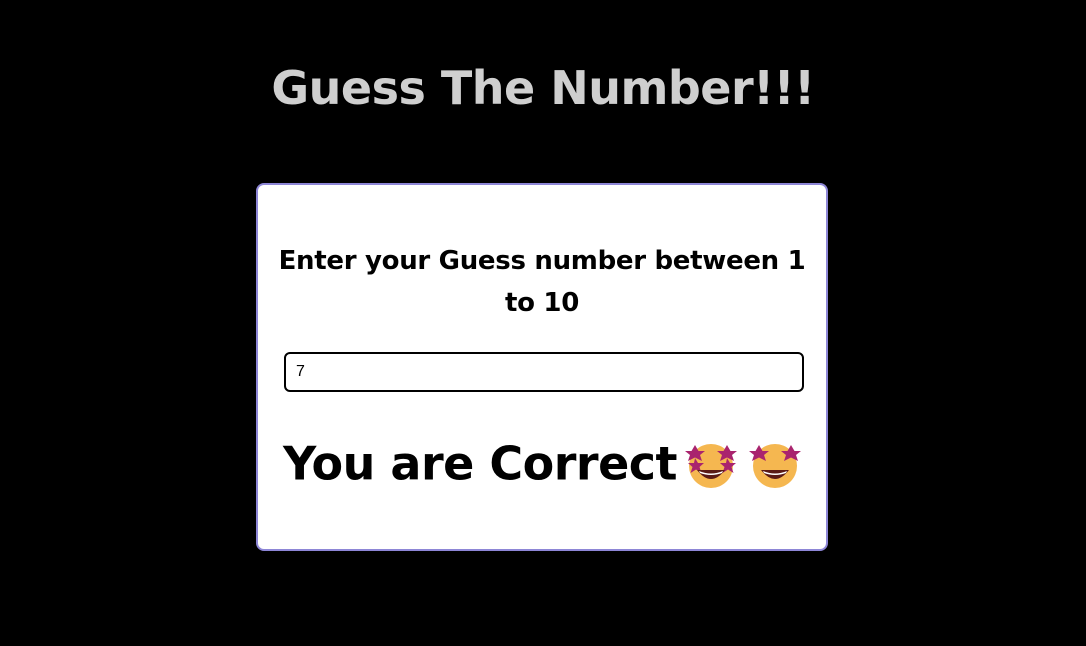 This screenshot has width=1086, height=646. I want to click on guess-input, so click(544, 372).